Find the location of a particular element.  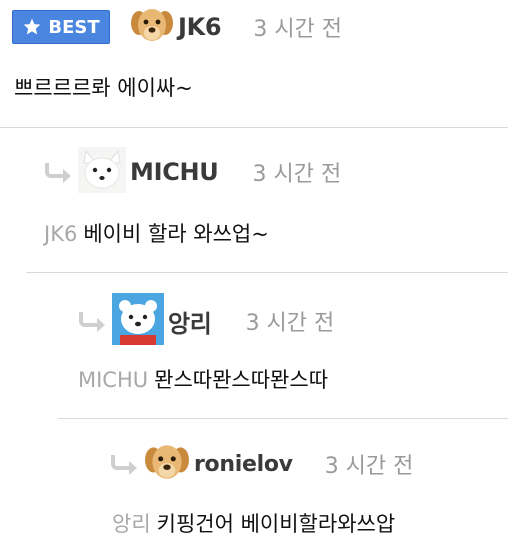

comment-text: 키핑건어 베이비할라와쓰압 is located at coordinates (276, 524).